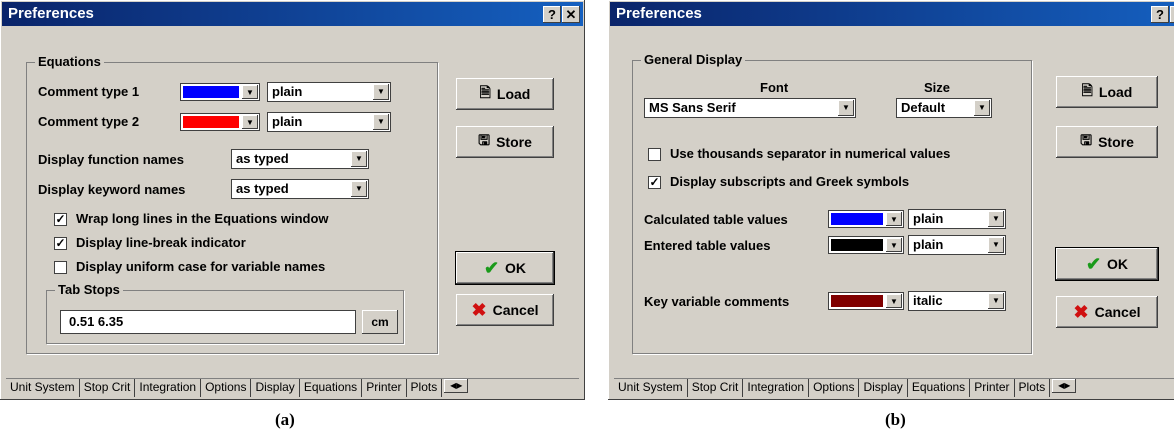 This screenshot has width=1174, height=443. I want to click on tab-stops-legend: Tab Stops, so click(89, 289).